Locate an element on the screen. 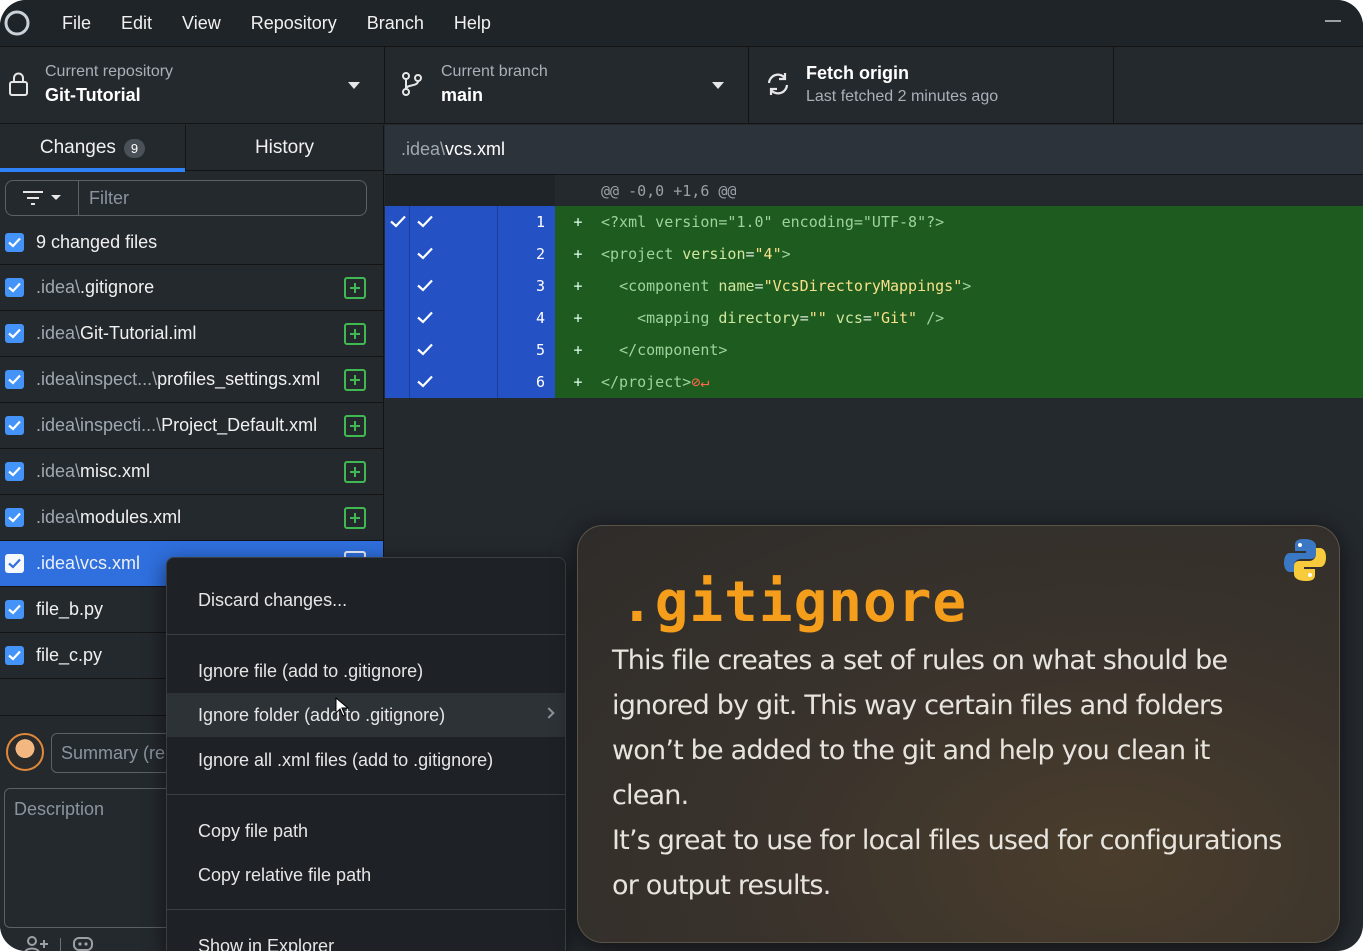 Image resolution: width=1363 pixels, height=951 pixels. code-line: </component> is located at coordinates (673, 350).